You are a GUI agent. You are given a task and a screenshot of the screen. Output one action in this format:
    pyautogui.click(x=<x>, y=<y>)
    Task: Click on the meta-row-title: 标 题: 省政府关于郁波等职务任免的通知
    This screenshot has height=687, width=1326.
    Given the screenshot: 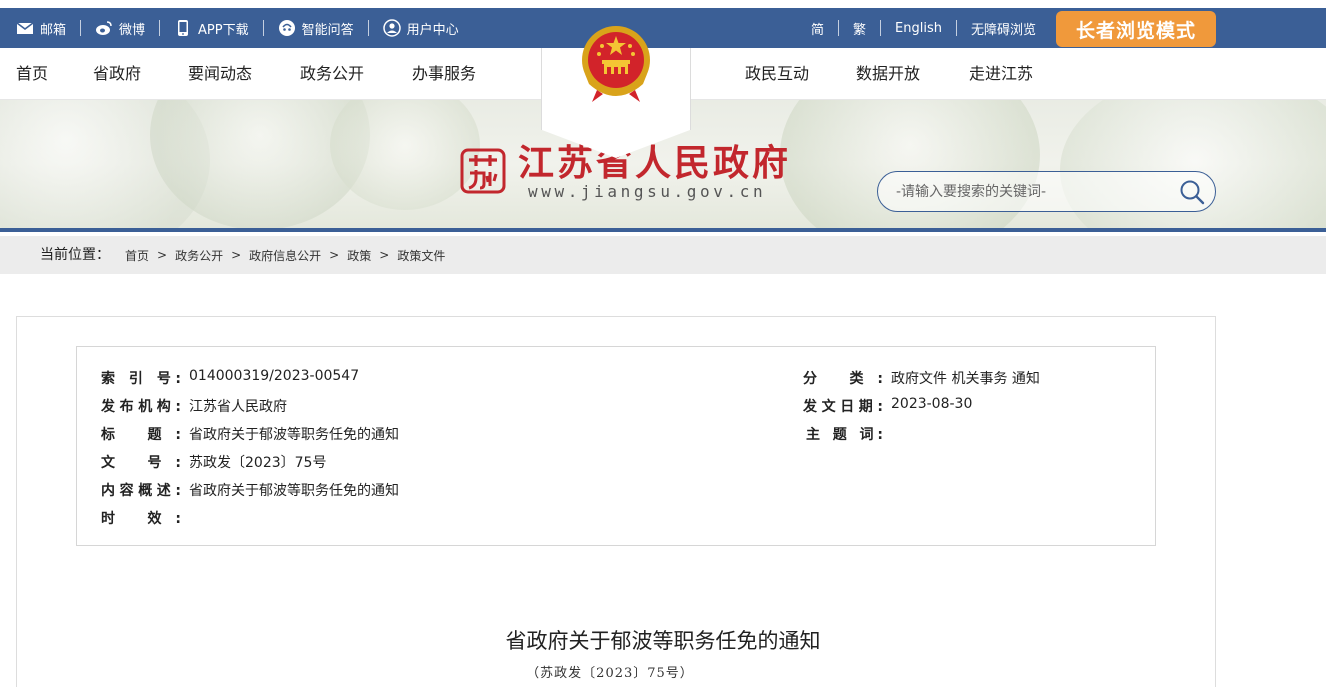 What is the action you would take?
    pyautogui.click(x=250, y=434)
    